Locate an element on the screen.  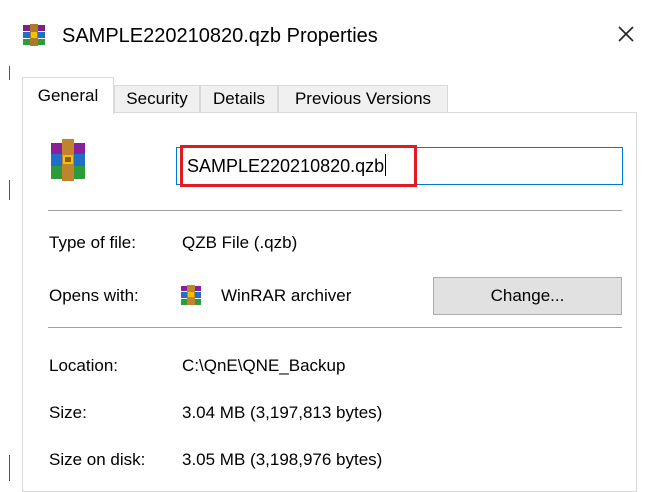
left-window-edge is located at coordinates (5, 240).